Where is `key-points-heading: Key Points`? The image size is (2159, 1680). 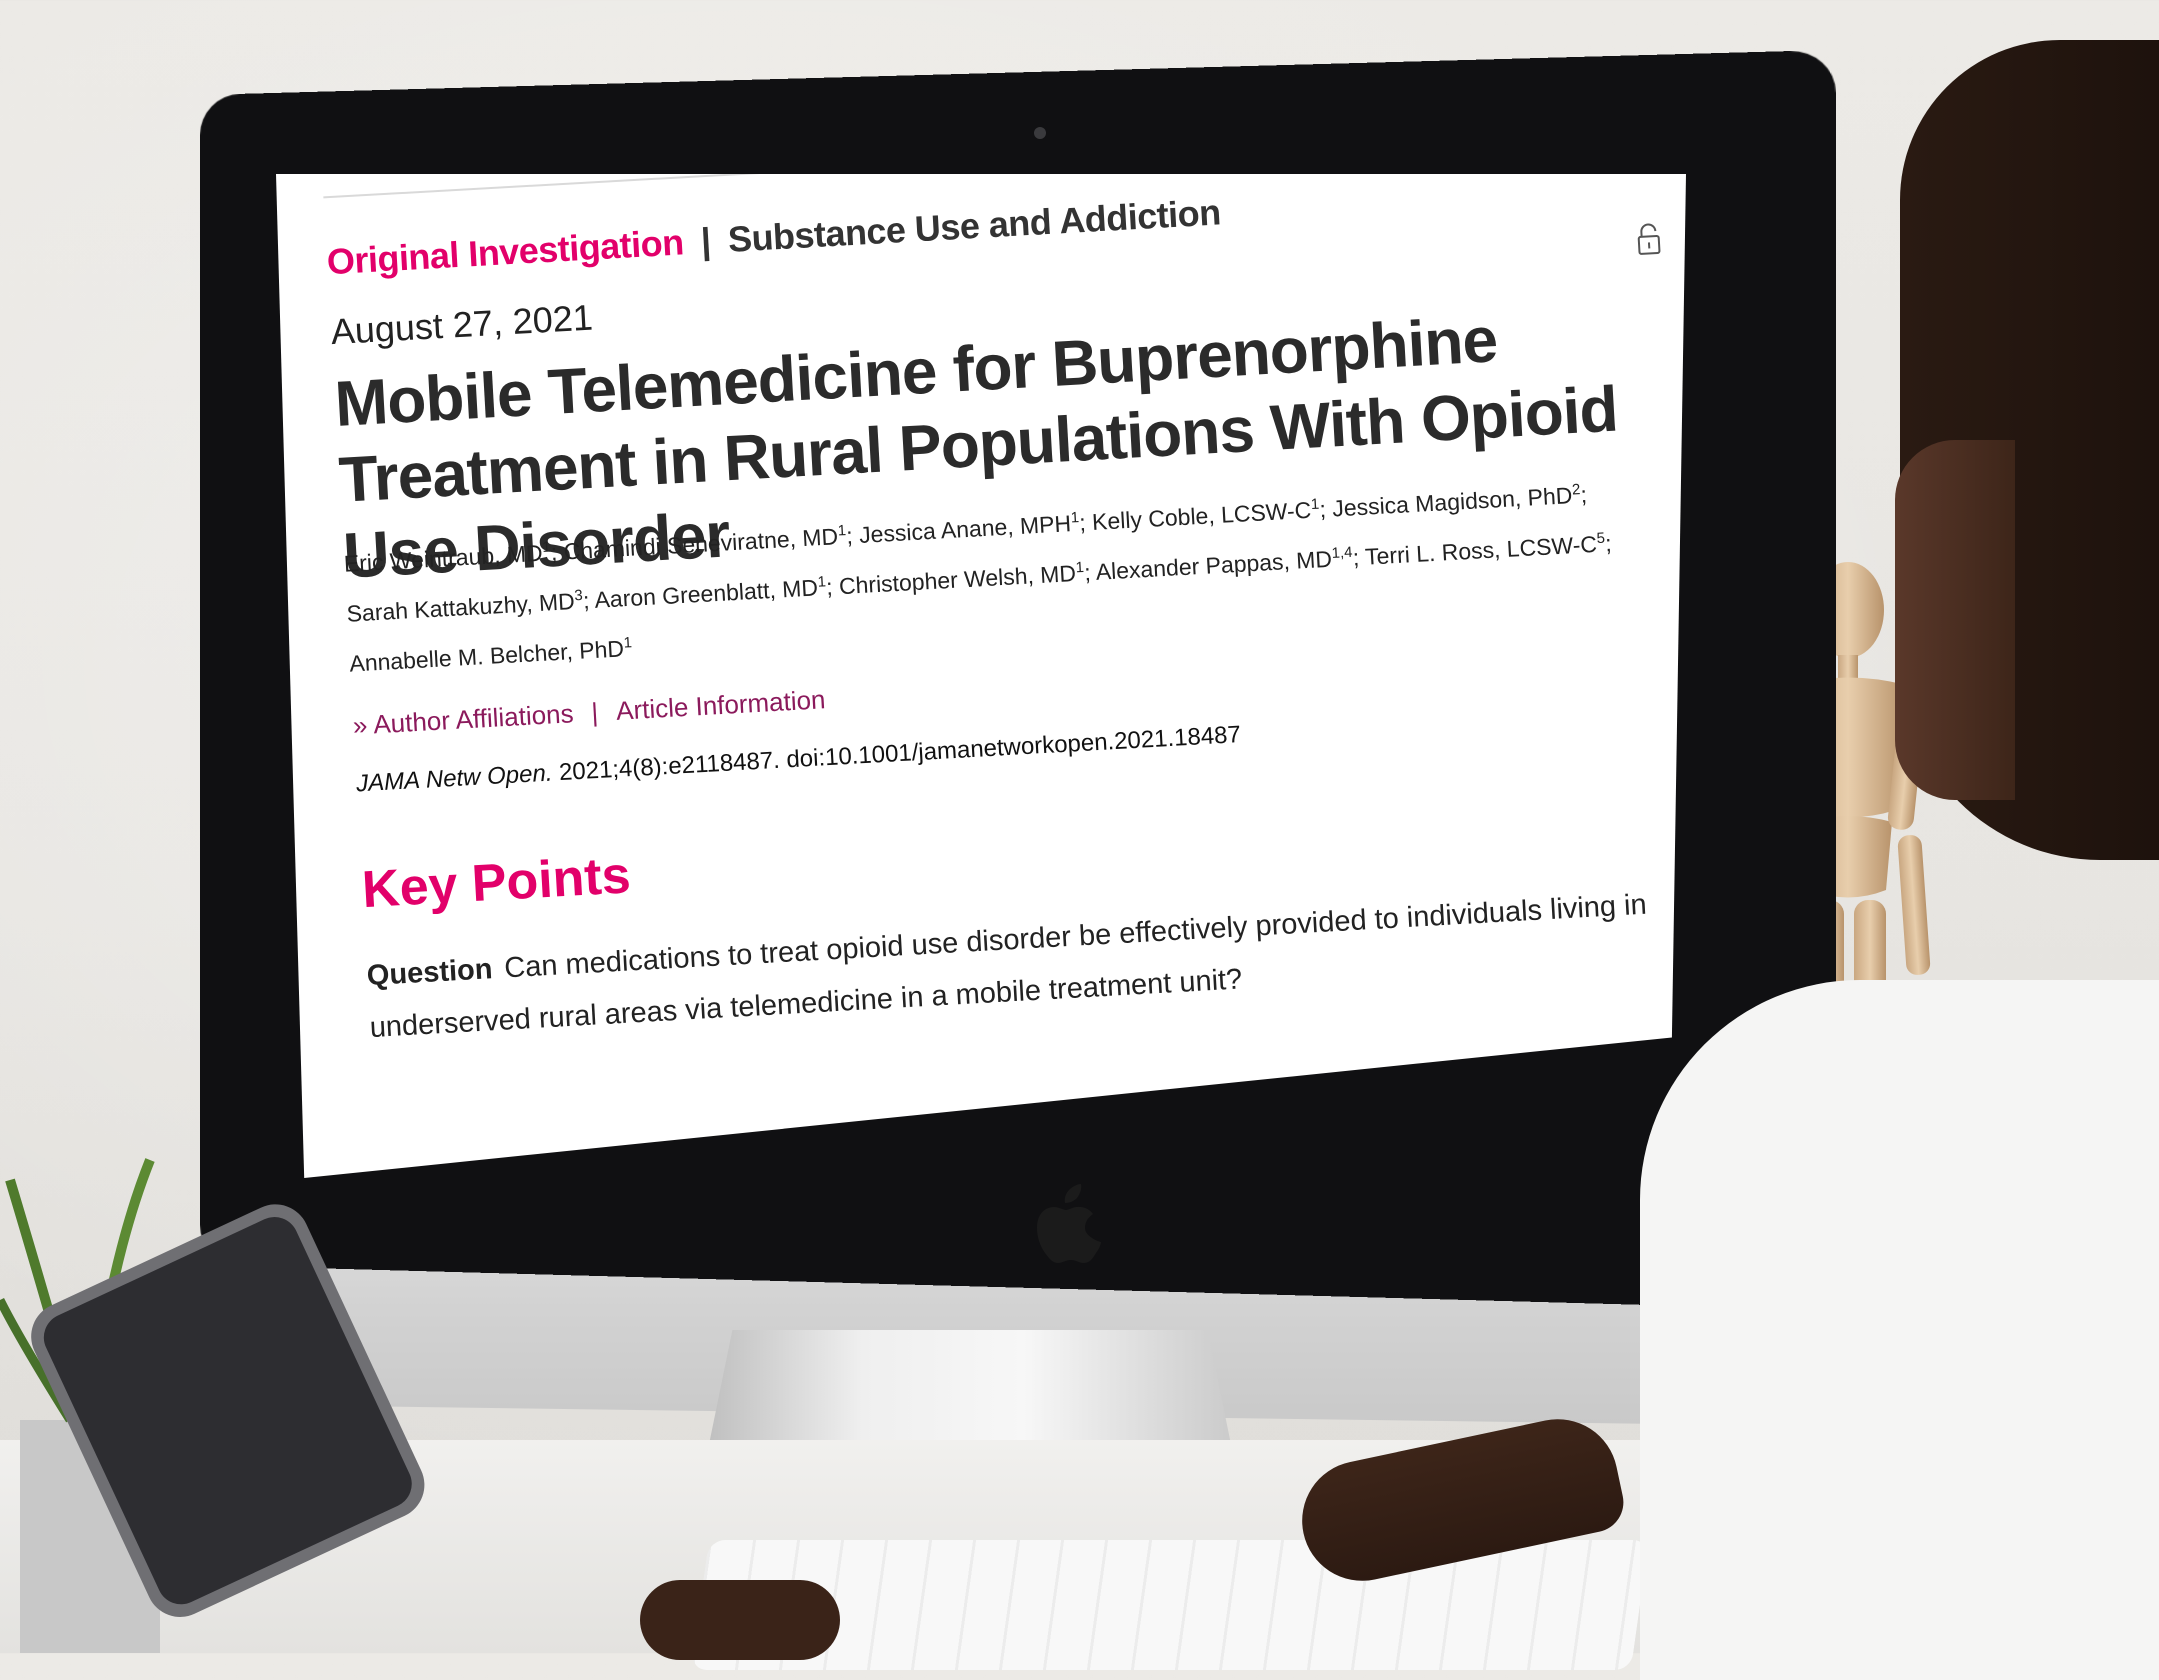
key-points-heading: Key Points is located at coordinates (496, 883).